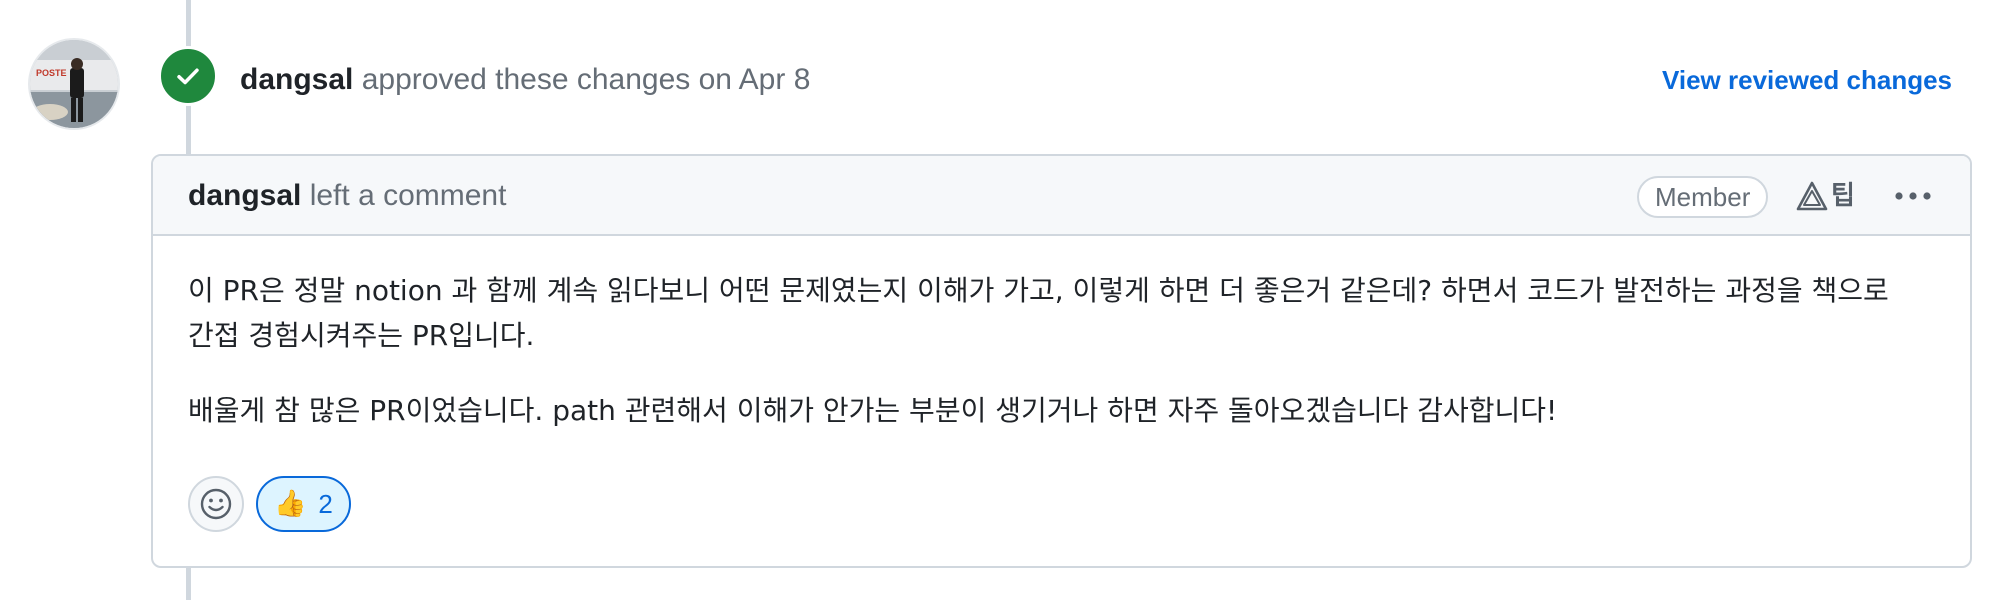 This screenshot has width=2000, height=600. Describe the element at coordinates (1843, 196) in the screenshot. I see `report-label: 팁` at that location.